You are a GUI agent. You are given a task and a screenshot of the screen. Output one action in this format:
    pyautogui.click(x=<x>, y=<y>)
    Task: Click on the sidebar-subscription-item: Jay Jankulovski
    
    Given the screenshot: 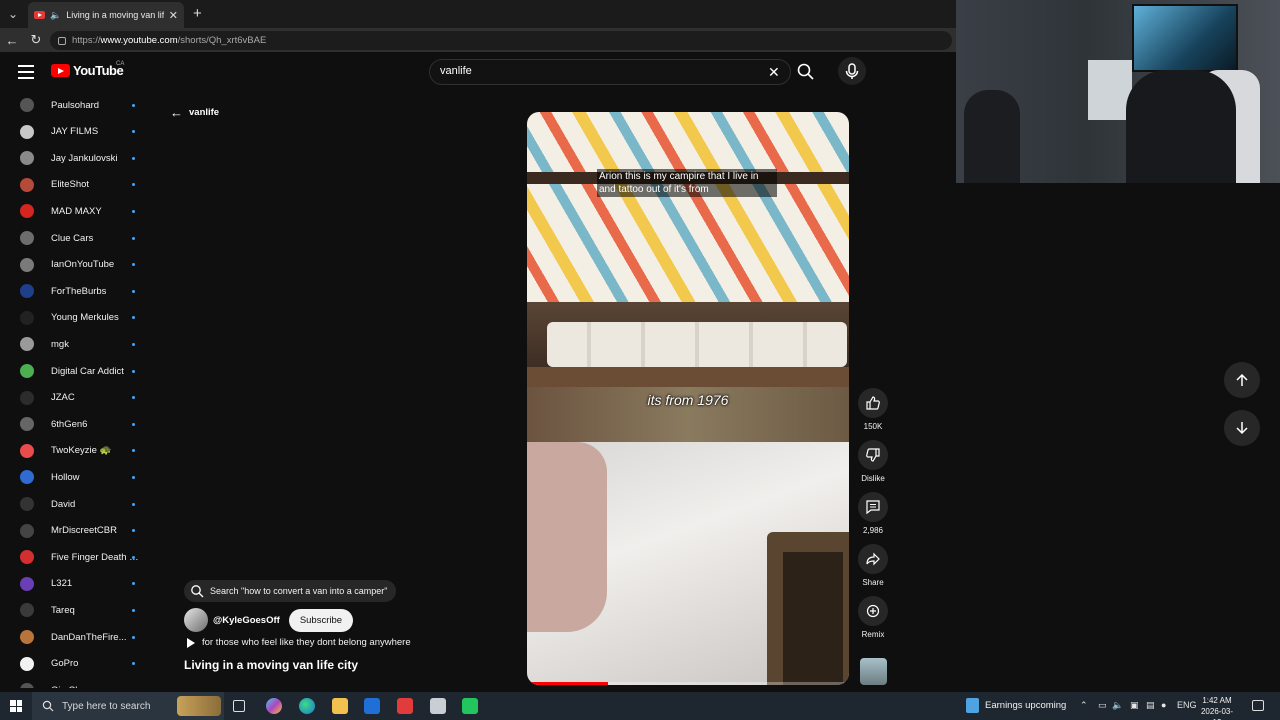 What is the action you would take?
    pyautogui.click(x=75, y=158)
    